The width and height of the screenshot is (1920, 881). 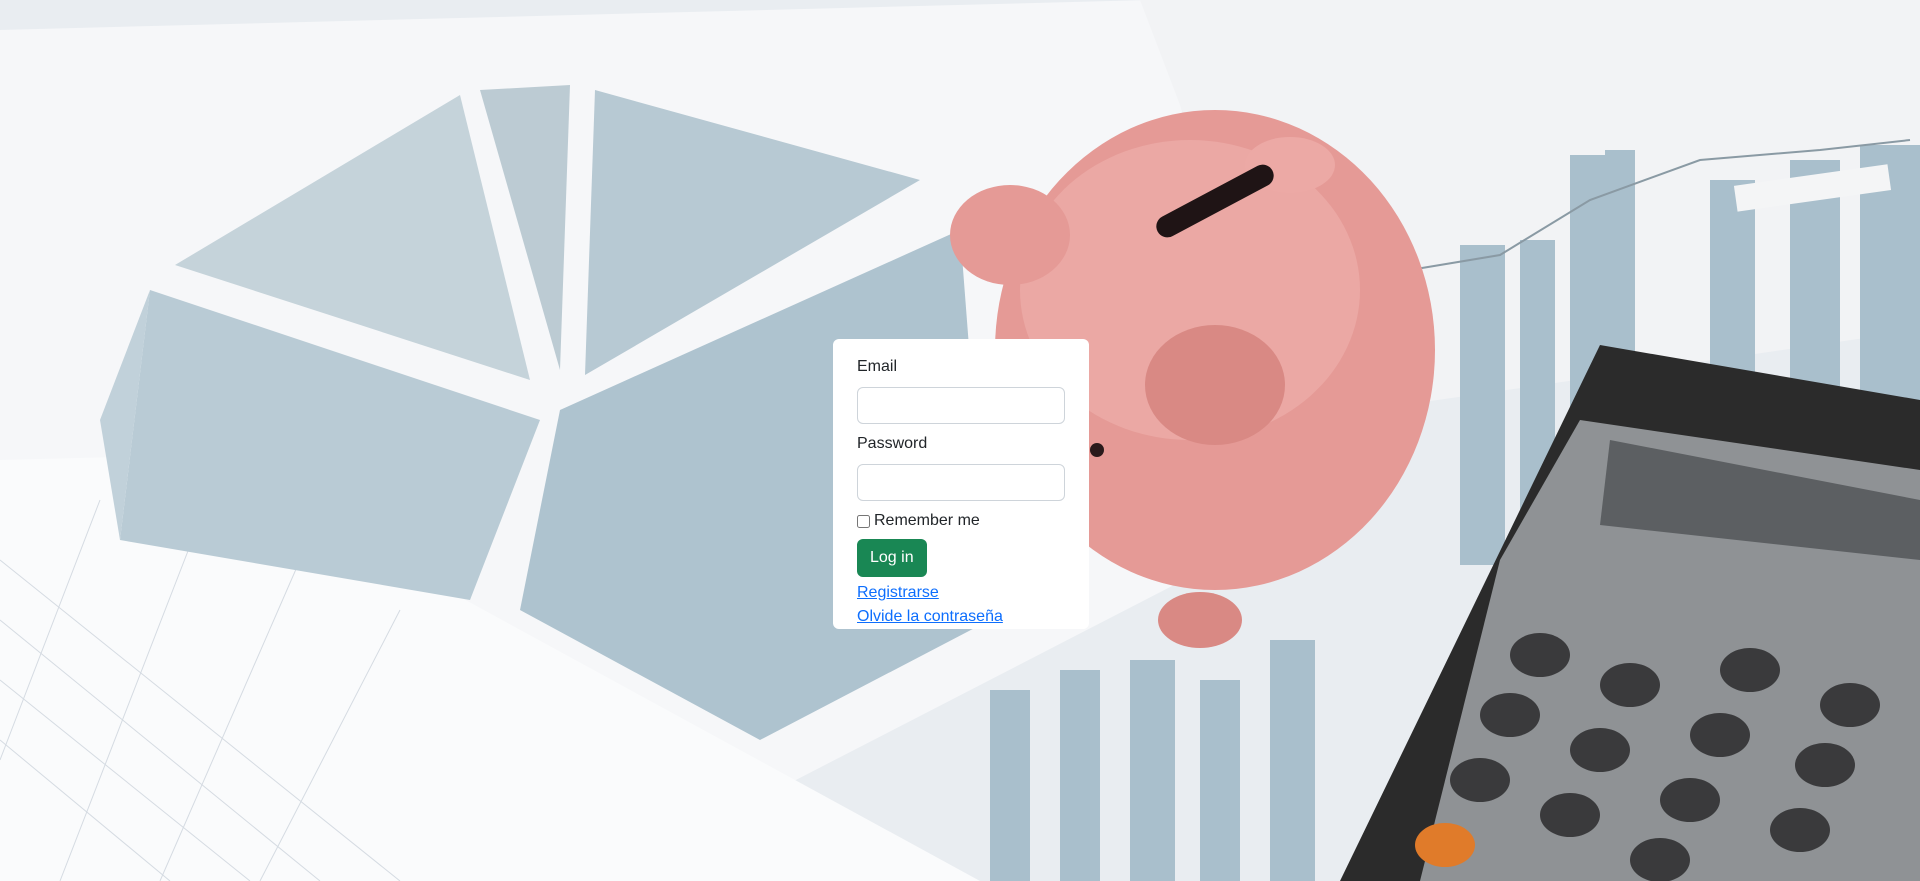 What do you see at coordinates (863, 521) in the screenshot?
I see `remember-me-checkbox` at bounding box center [863, 521].